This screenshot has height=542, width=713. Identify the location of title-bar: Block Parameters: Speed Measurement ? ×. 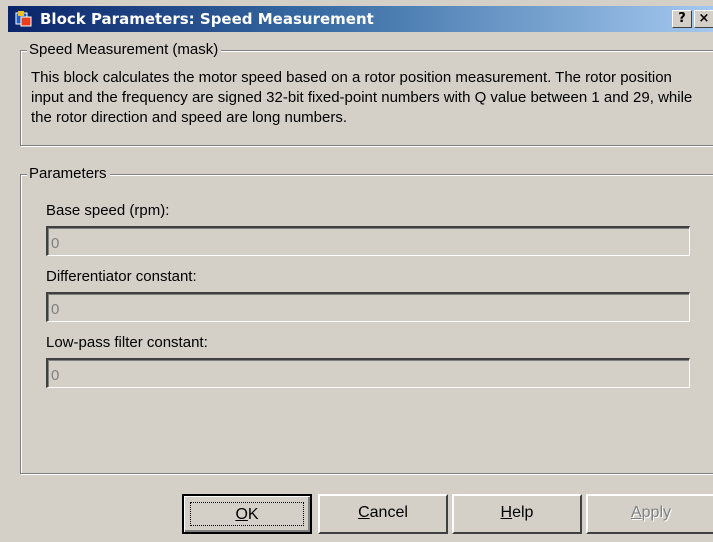
(360, 19).